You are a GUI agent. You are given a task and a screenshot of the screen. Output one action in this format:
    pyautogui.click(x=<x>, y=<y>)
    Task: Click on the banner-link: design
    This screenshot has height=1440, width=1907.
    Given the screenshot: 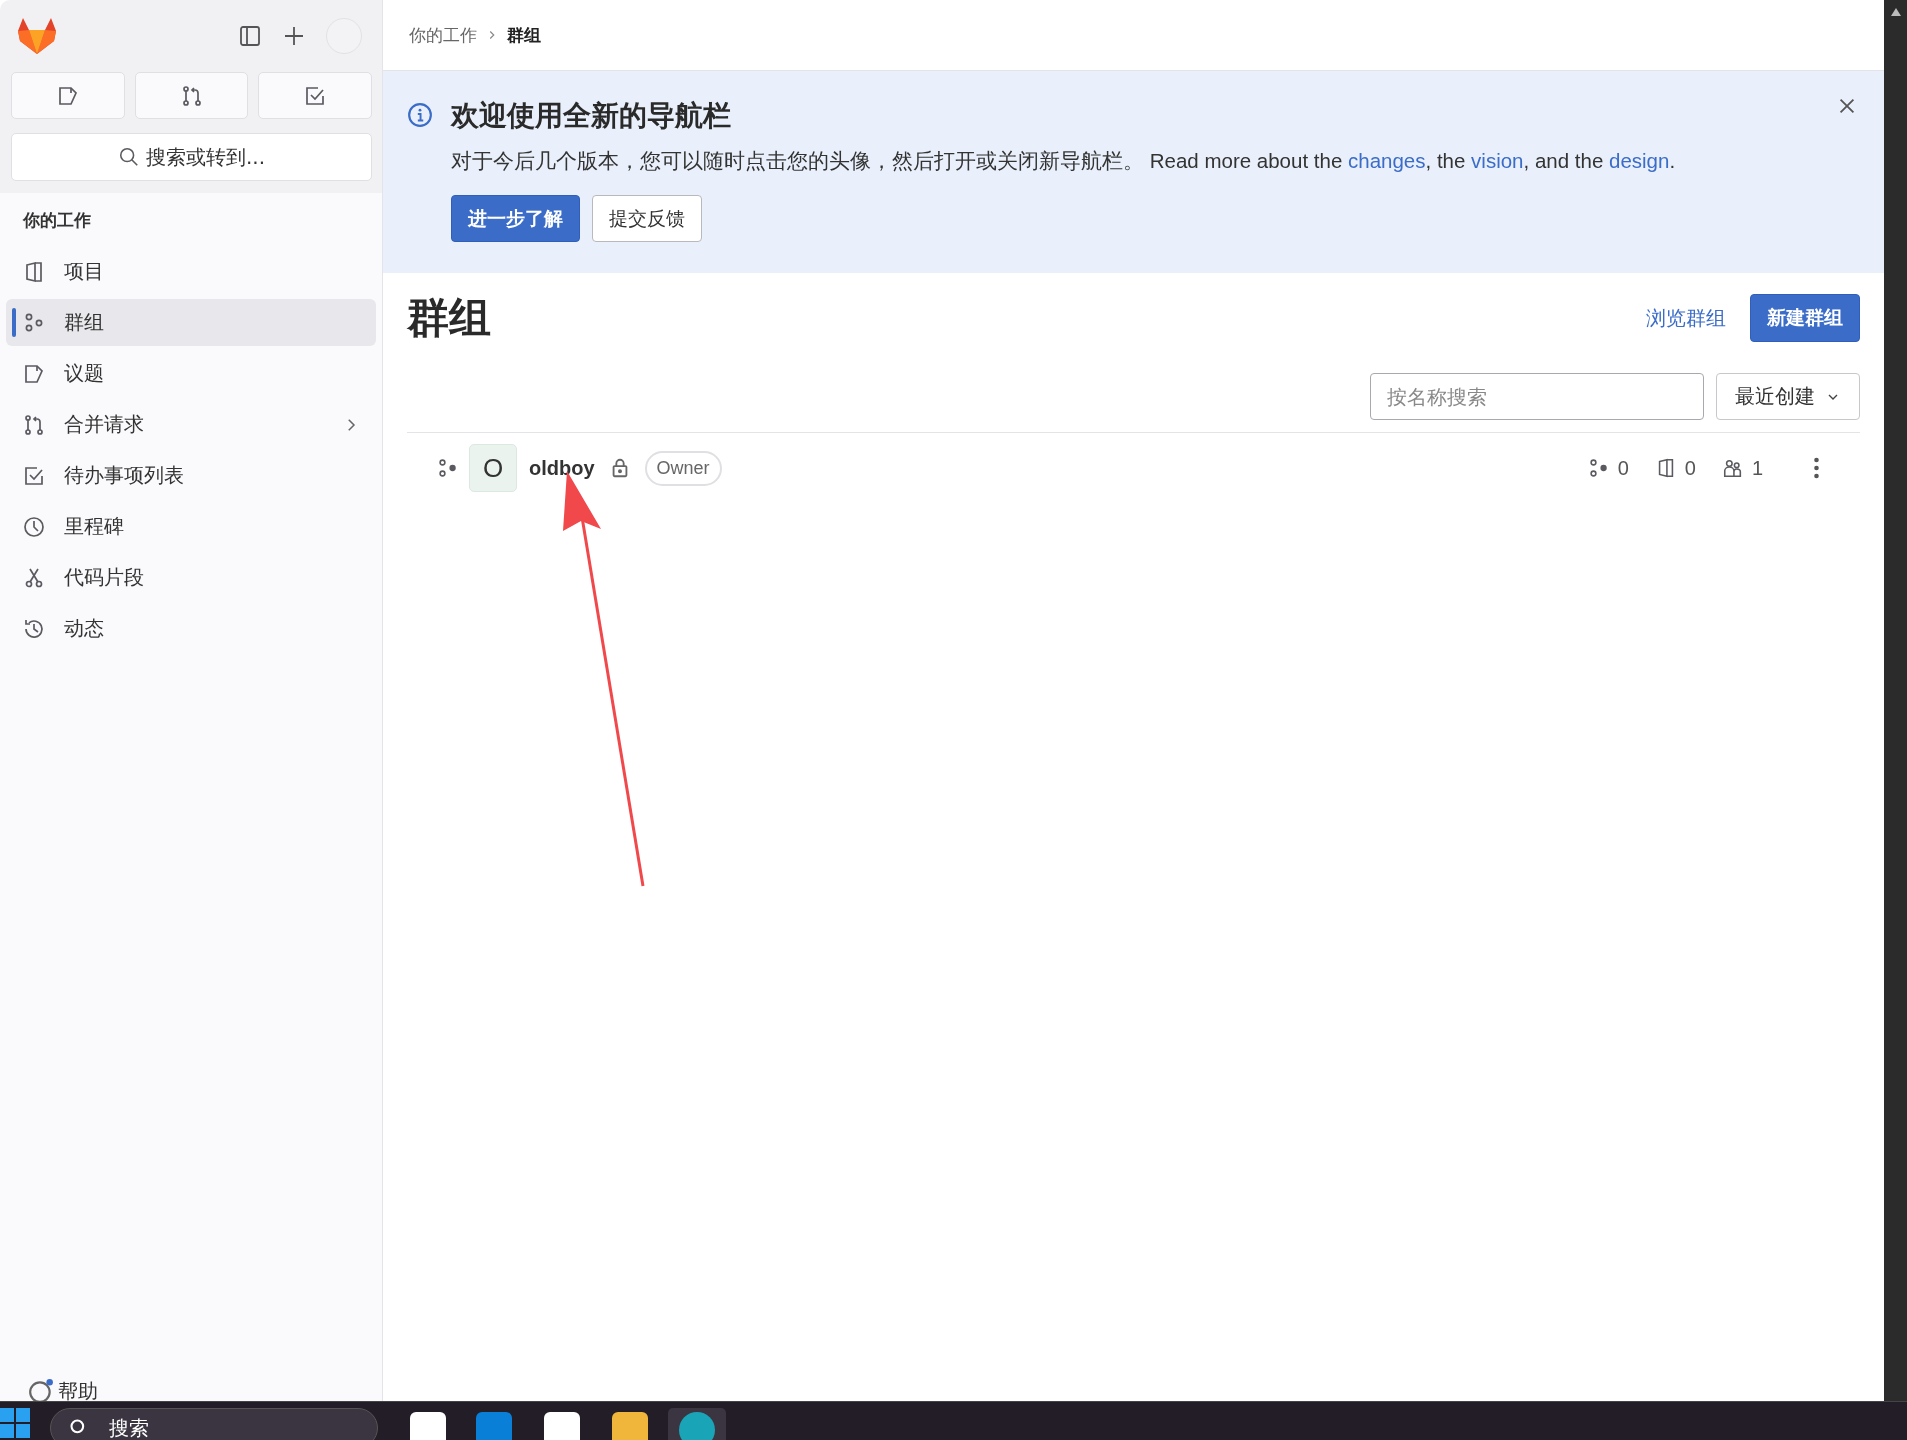 What is the action you would take?
    pyautogui.click(x=1639, y=160)
    